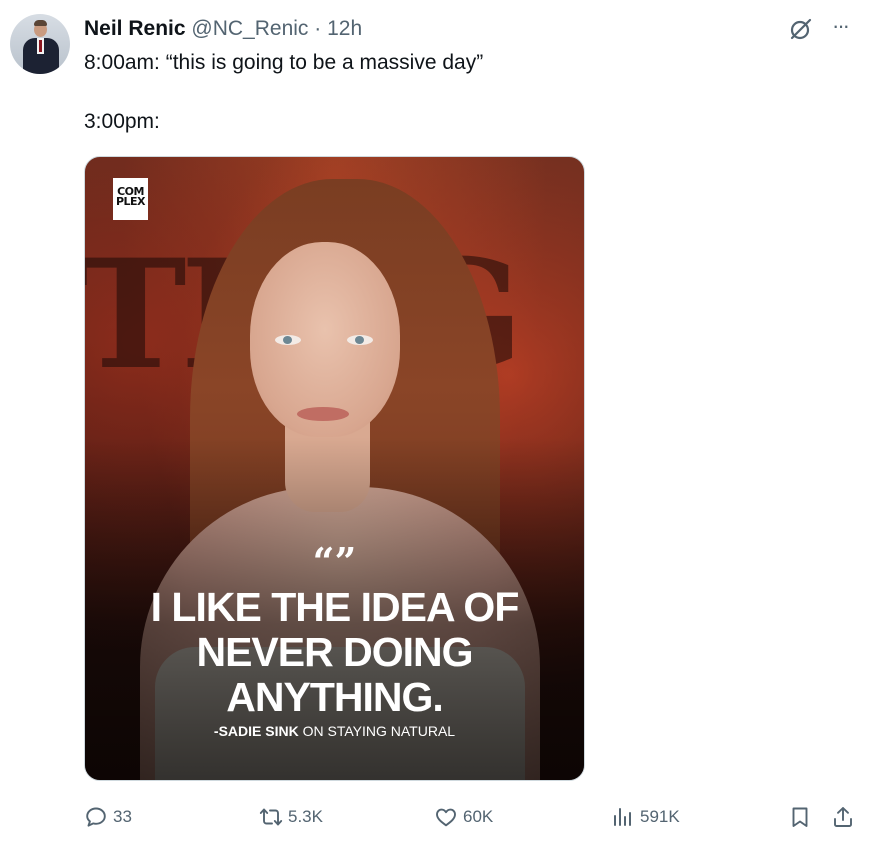  I want to click on avatar, so click(40, 44).